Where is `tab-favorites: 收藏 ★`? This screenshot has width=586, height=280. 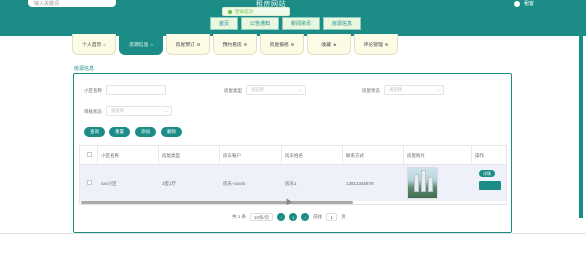
tab-favorites: 收藏 ★ is located at coordinates (329, 44).